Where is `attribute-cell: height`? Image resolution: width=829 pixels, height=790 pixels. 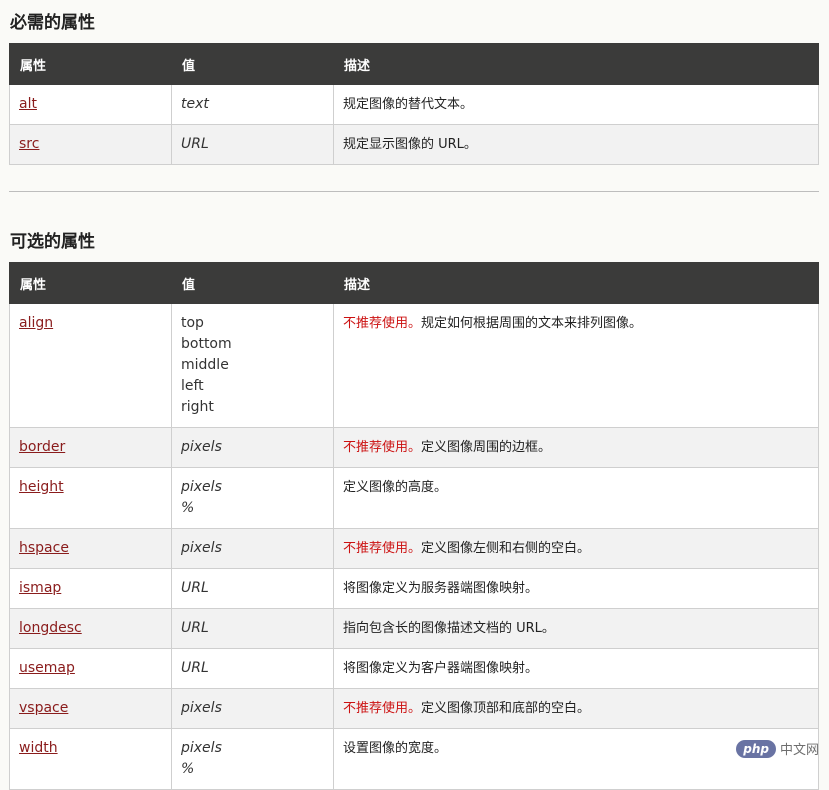 attribute-cell: height is located at coordinates (90, 498).